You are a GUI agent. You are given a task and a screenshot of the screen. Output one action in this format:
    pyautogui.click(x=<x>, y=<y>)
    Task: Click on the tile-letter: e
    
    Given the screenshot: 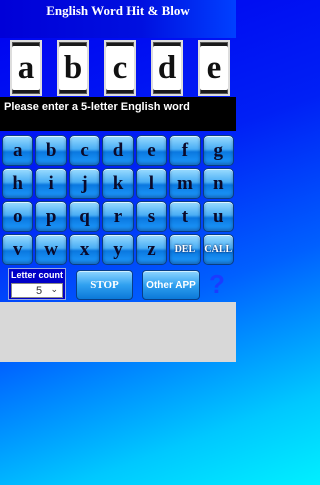 What is the action you would take?
    pyautogui.click(x=214, y=68)
    